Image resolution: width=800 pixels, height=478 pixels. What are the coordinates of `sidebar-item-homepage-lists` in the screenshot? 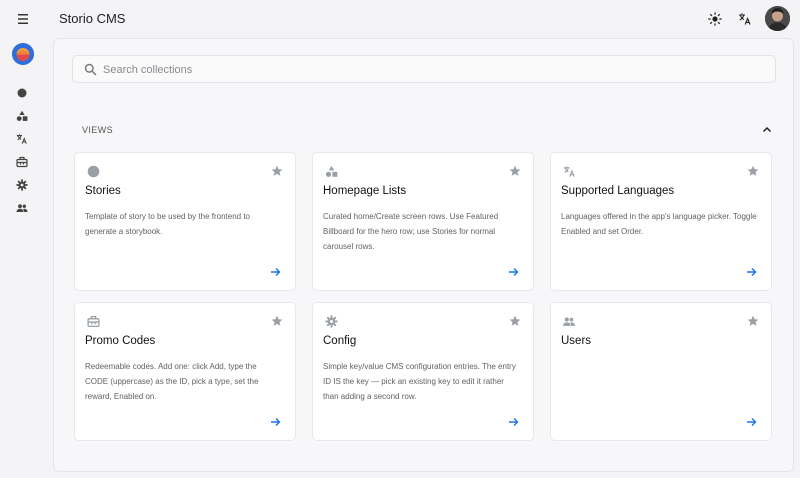 It's located at (22, 118).